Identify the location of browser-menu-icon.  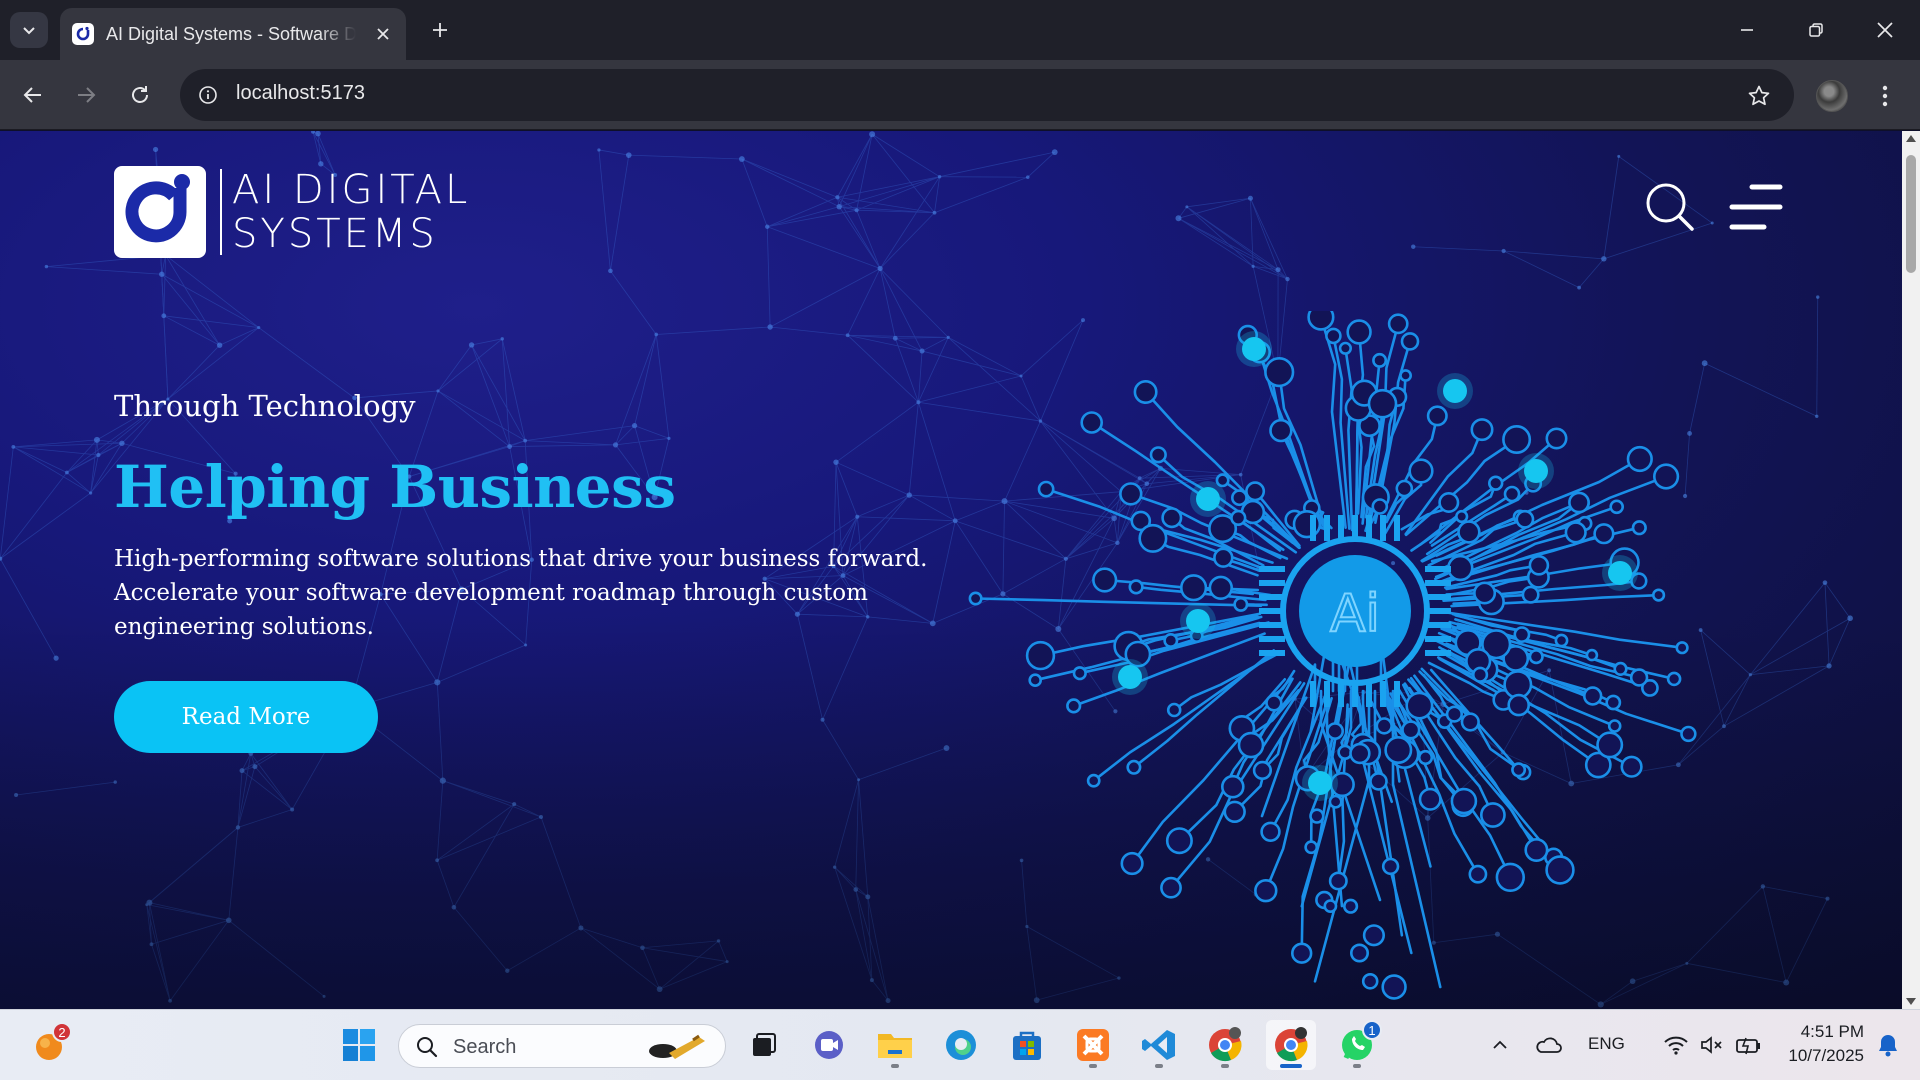
(1885, 96).